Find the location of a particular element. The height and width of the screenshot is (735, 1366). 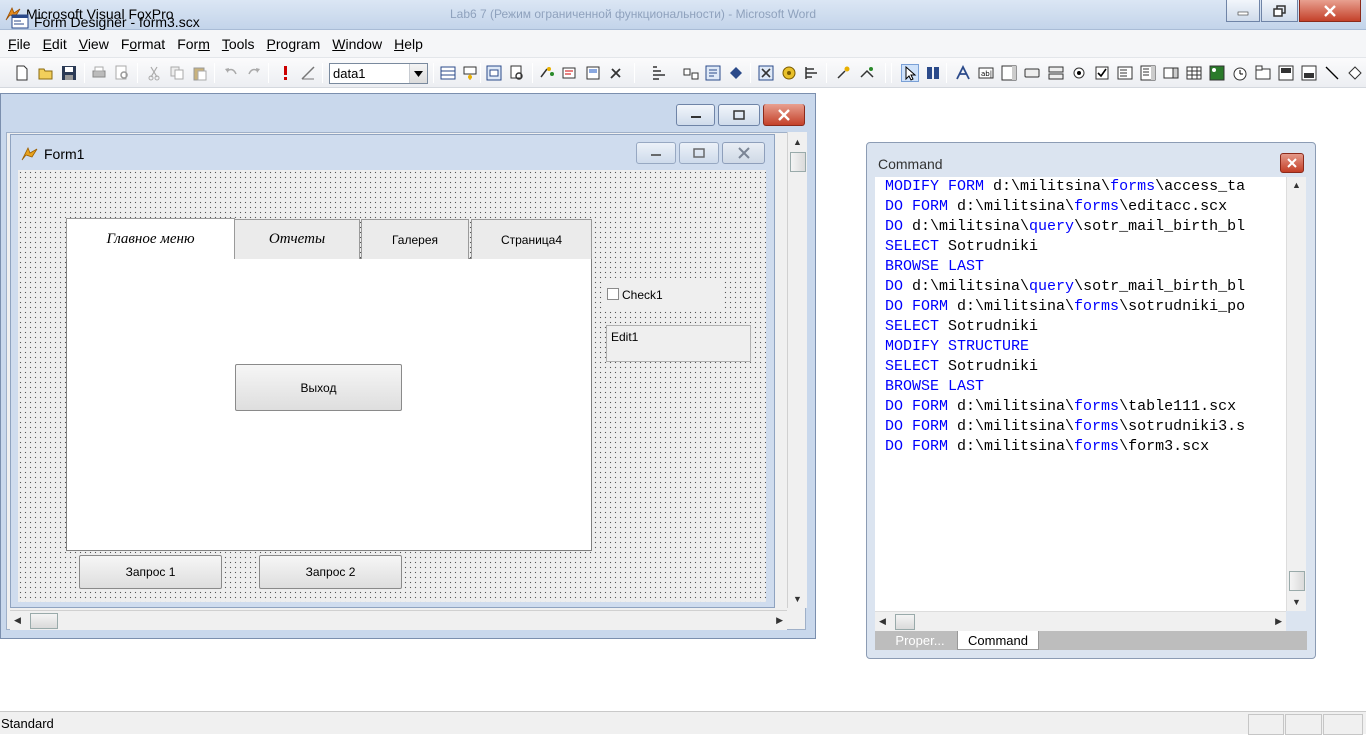

editbox-edit1: Edit1 is located at coordinates (678, 343).